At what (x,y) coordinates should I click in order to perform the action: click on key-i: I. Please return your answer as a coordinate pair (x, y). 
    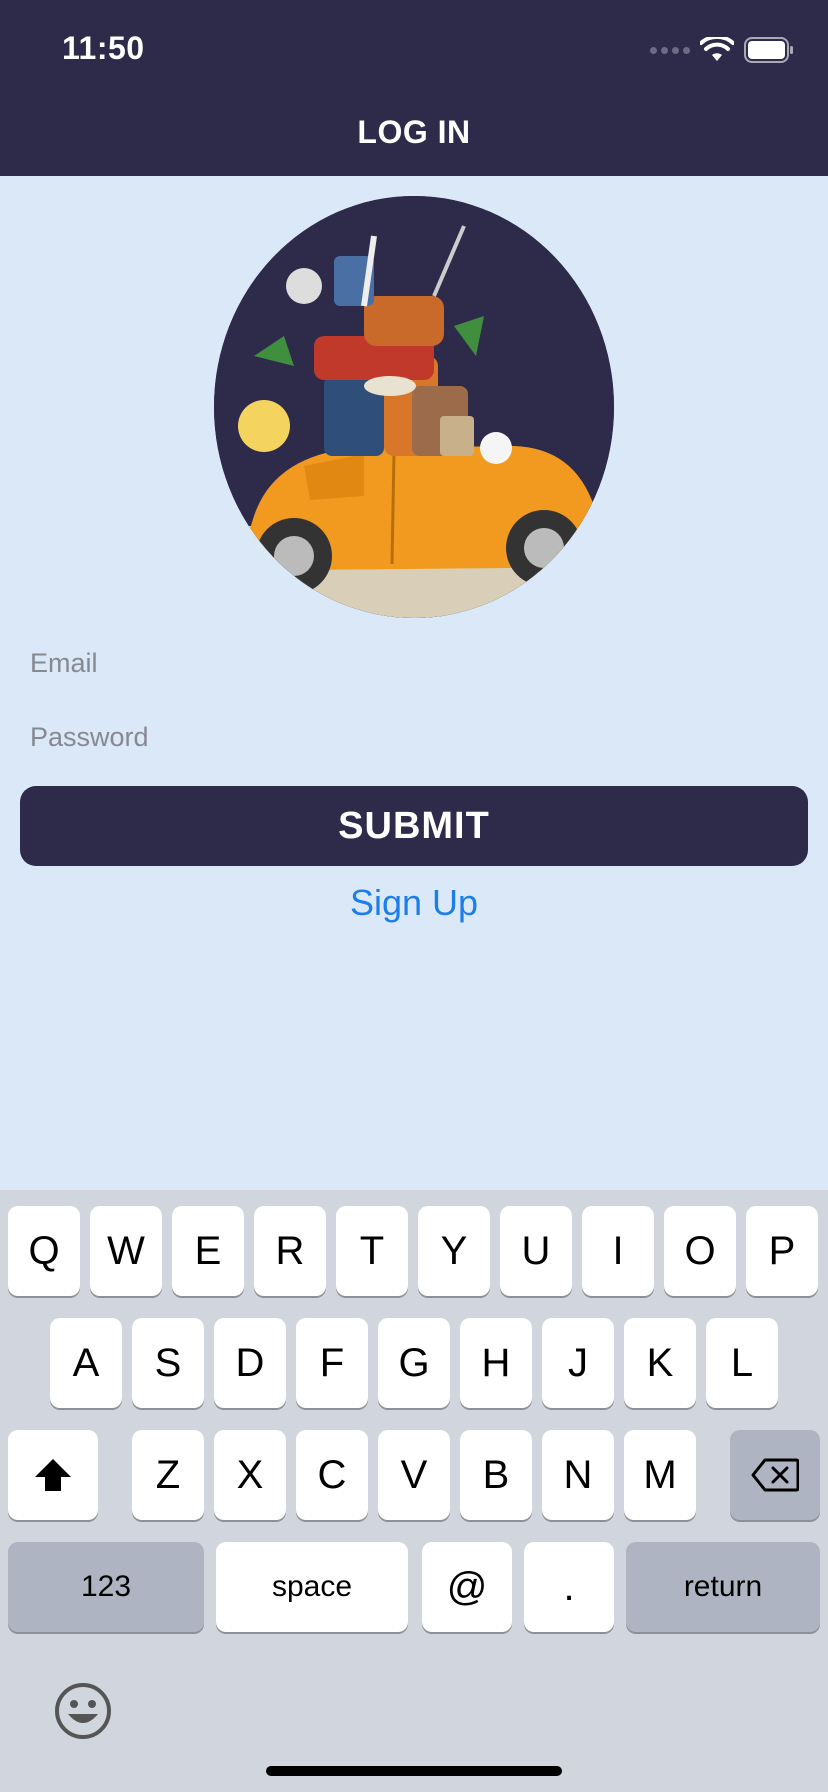
    Looking at the image, I should click on (618, 1251).